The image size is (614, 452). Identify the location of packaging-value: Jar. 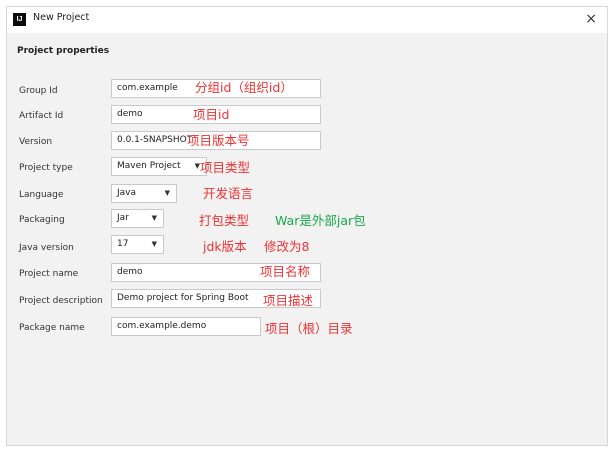
(123, 218).